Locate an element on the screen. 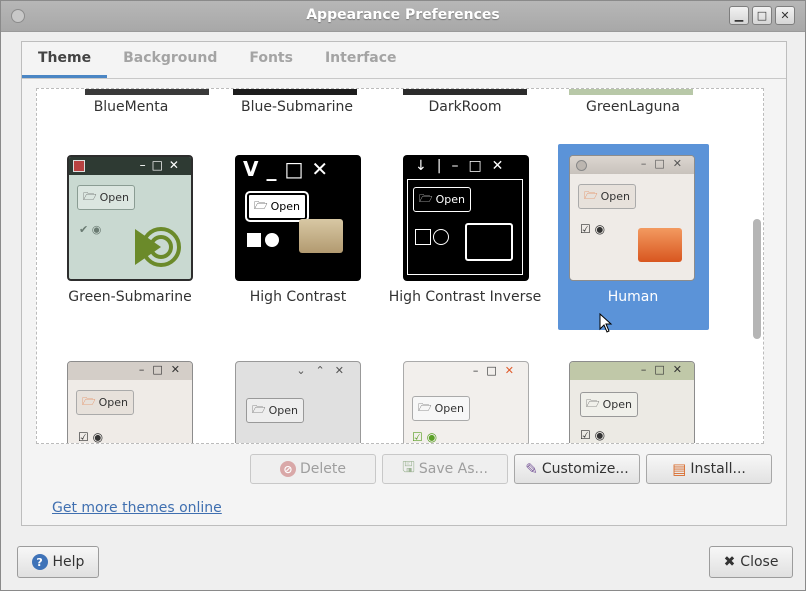  bluementa-thumbnail-edge is located at coordinates (147, 92).